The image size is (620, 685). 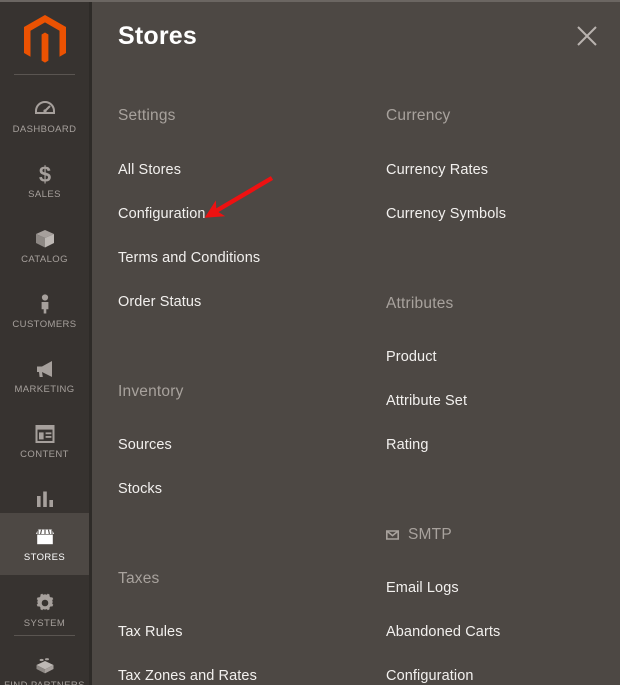 I want to click on group-title-taxes: Taxes, so click(x=139, y=578).